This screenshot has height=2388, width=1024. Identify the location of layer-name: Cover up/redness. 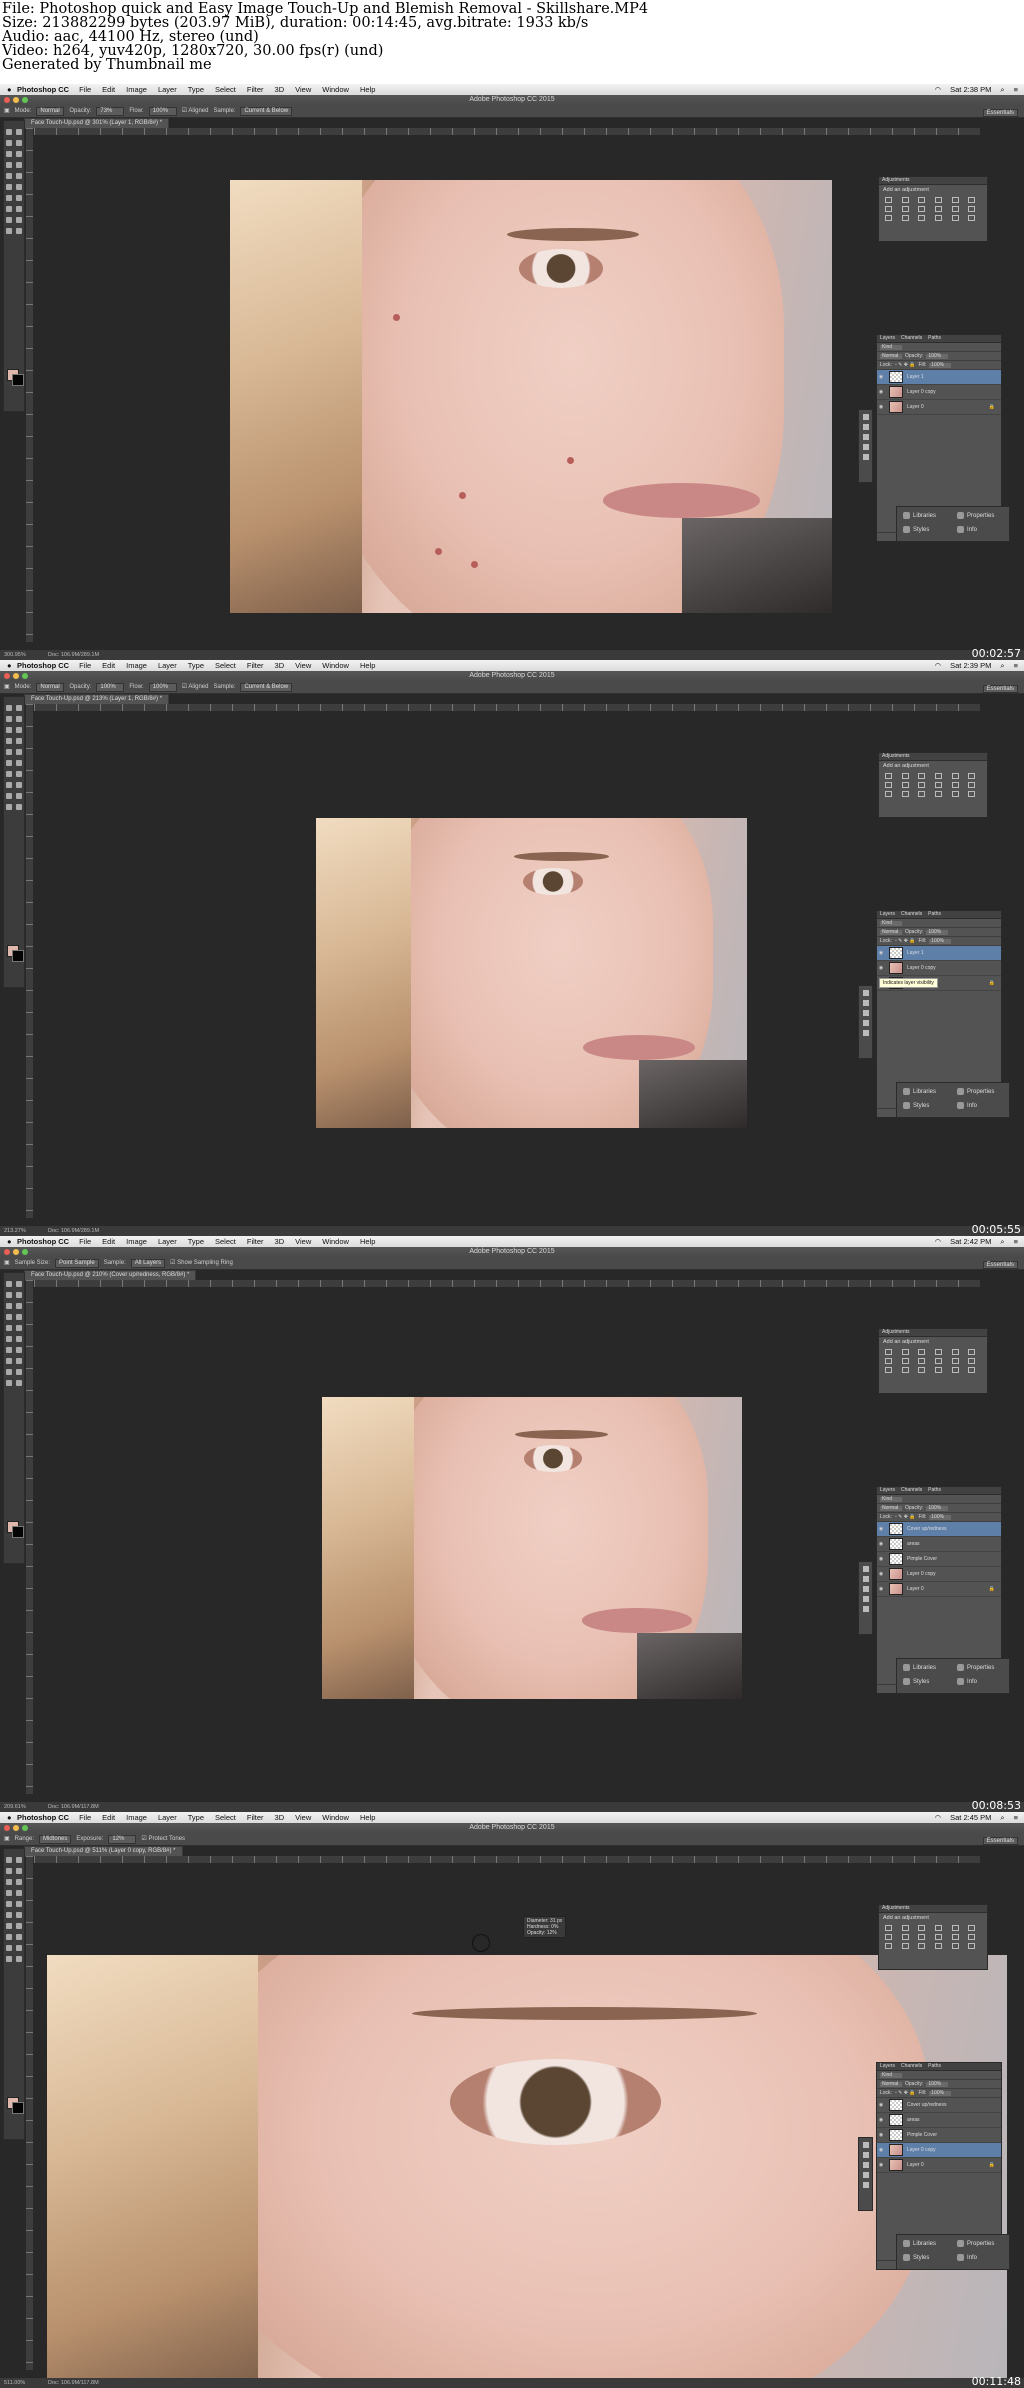
(926, 1529).